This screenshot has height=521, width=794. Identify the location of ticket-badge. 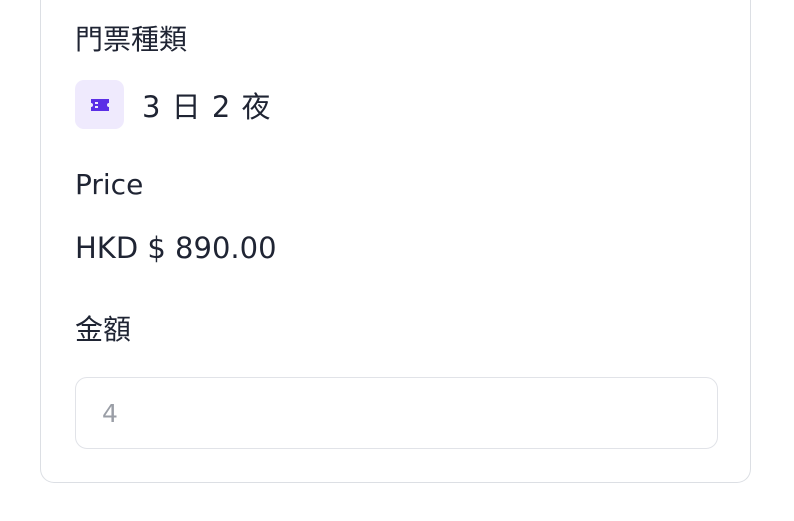
(99, 104).